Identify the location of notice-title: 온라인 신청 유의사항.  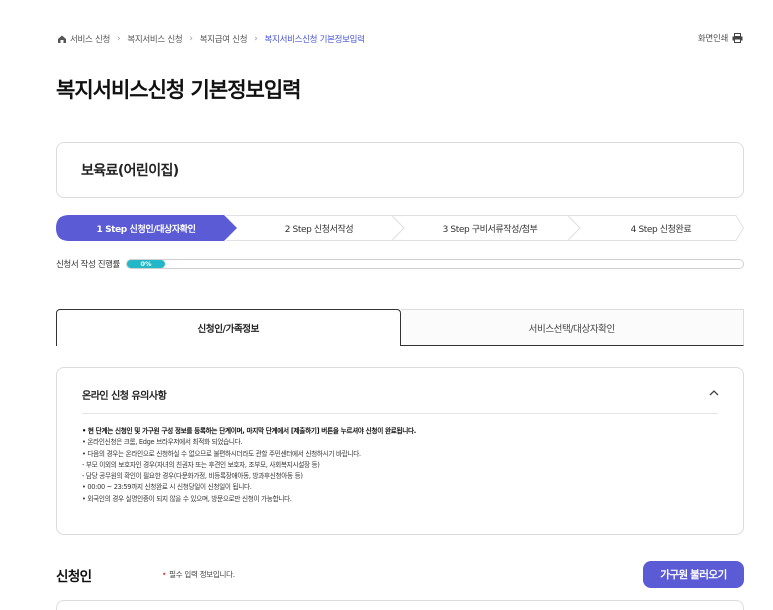
(124, 396).